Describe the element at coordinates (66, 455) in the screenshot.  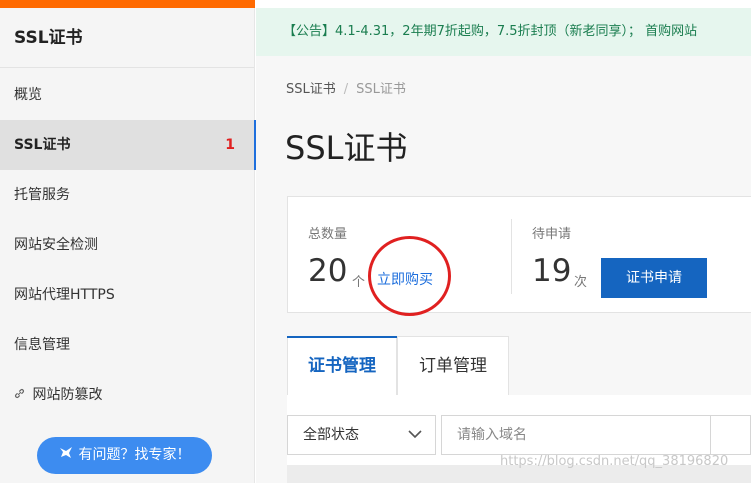
I see `bird-icon` at that location.